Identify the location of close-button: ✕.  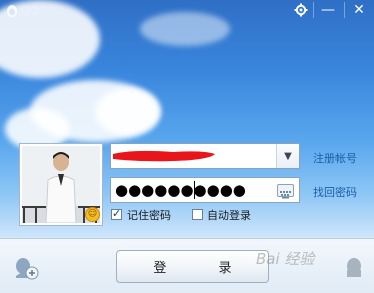
(359, 10).